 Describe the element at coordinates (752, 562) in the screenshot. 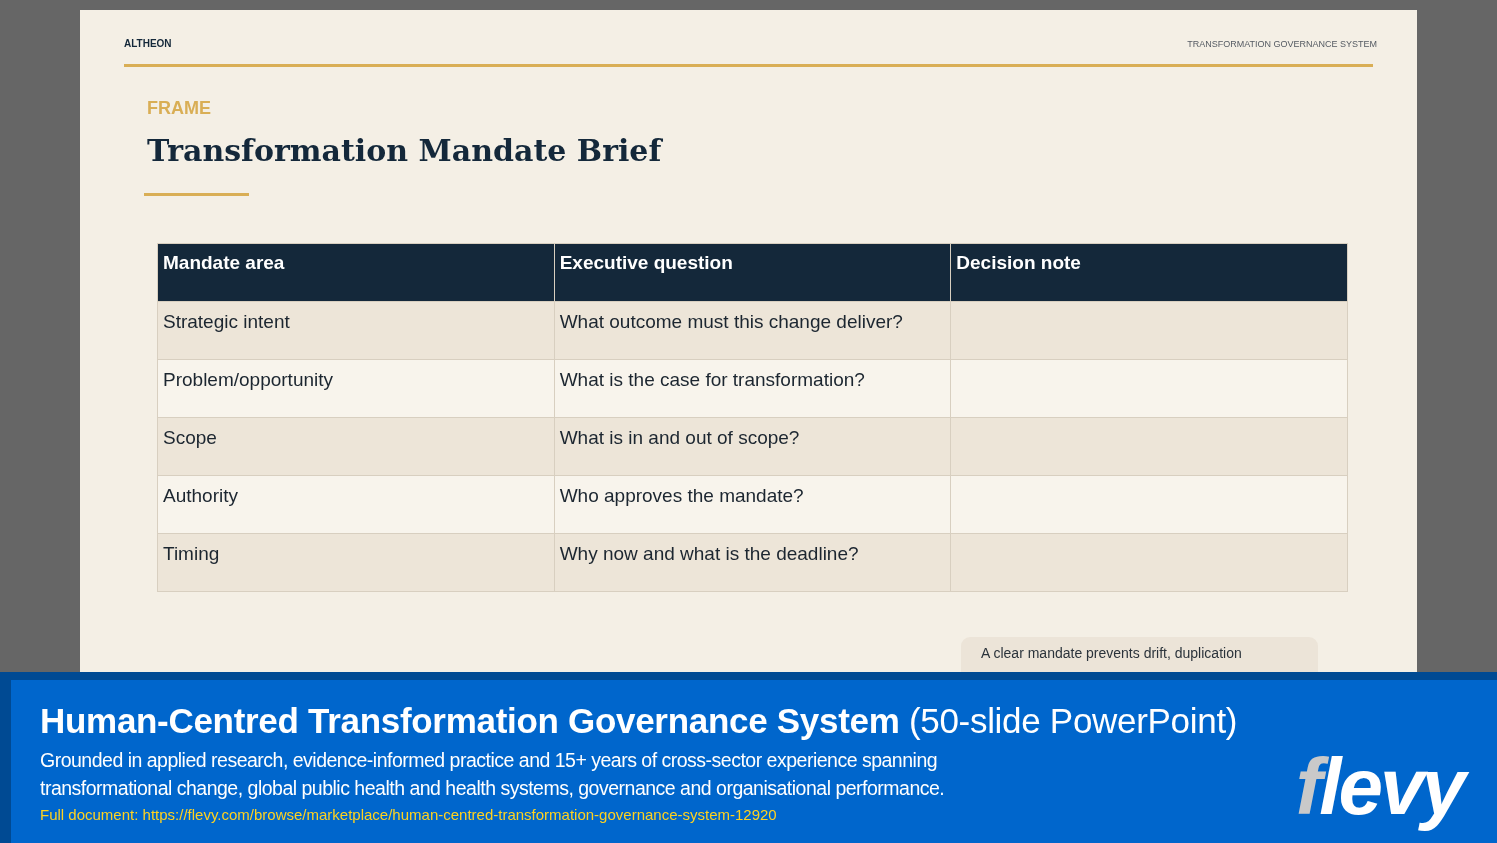

I see `table-cell: Why now and what is the deadline?` at that location.